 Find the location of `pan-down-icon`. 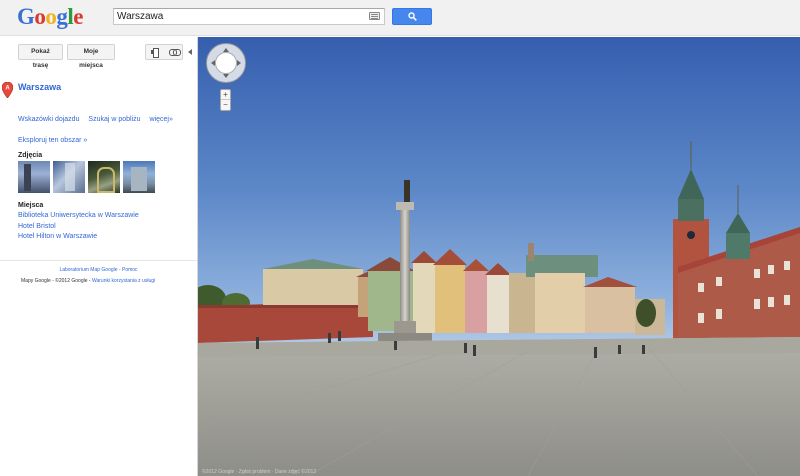

pan-down-icon is located at coordinates (226, 76).